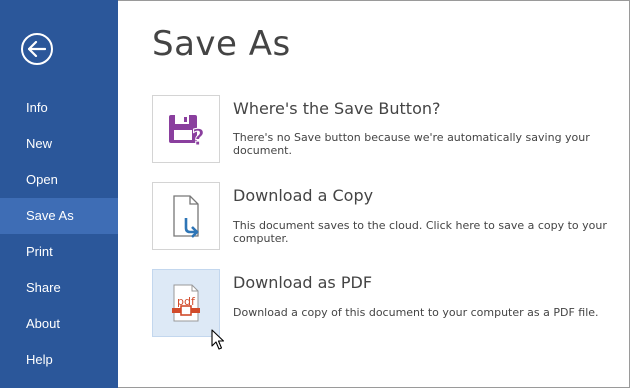  I want to click on mouse-pointer-icon, so click(218, 339).